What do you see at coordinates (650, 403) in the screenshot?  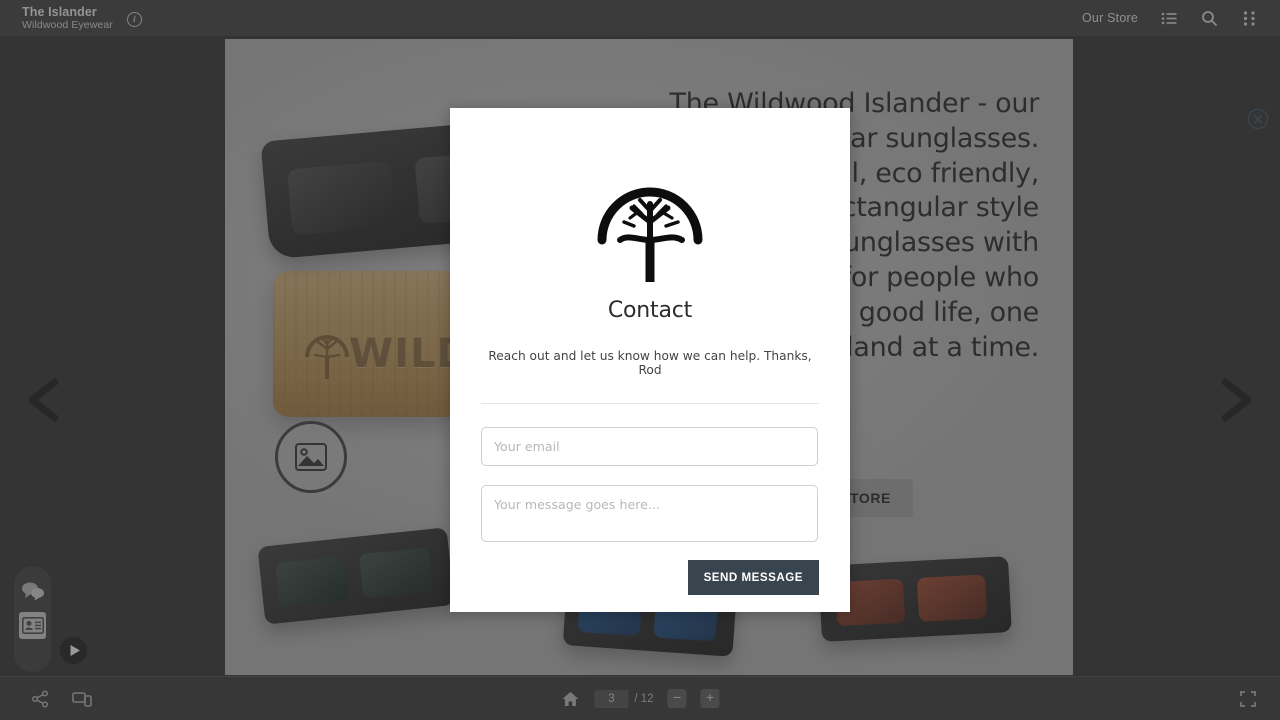 I see `modal-divider` at bounding box center [650, 403].